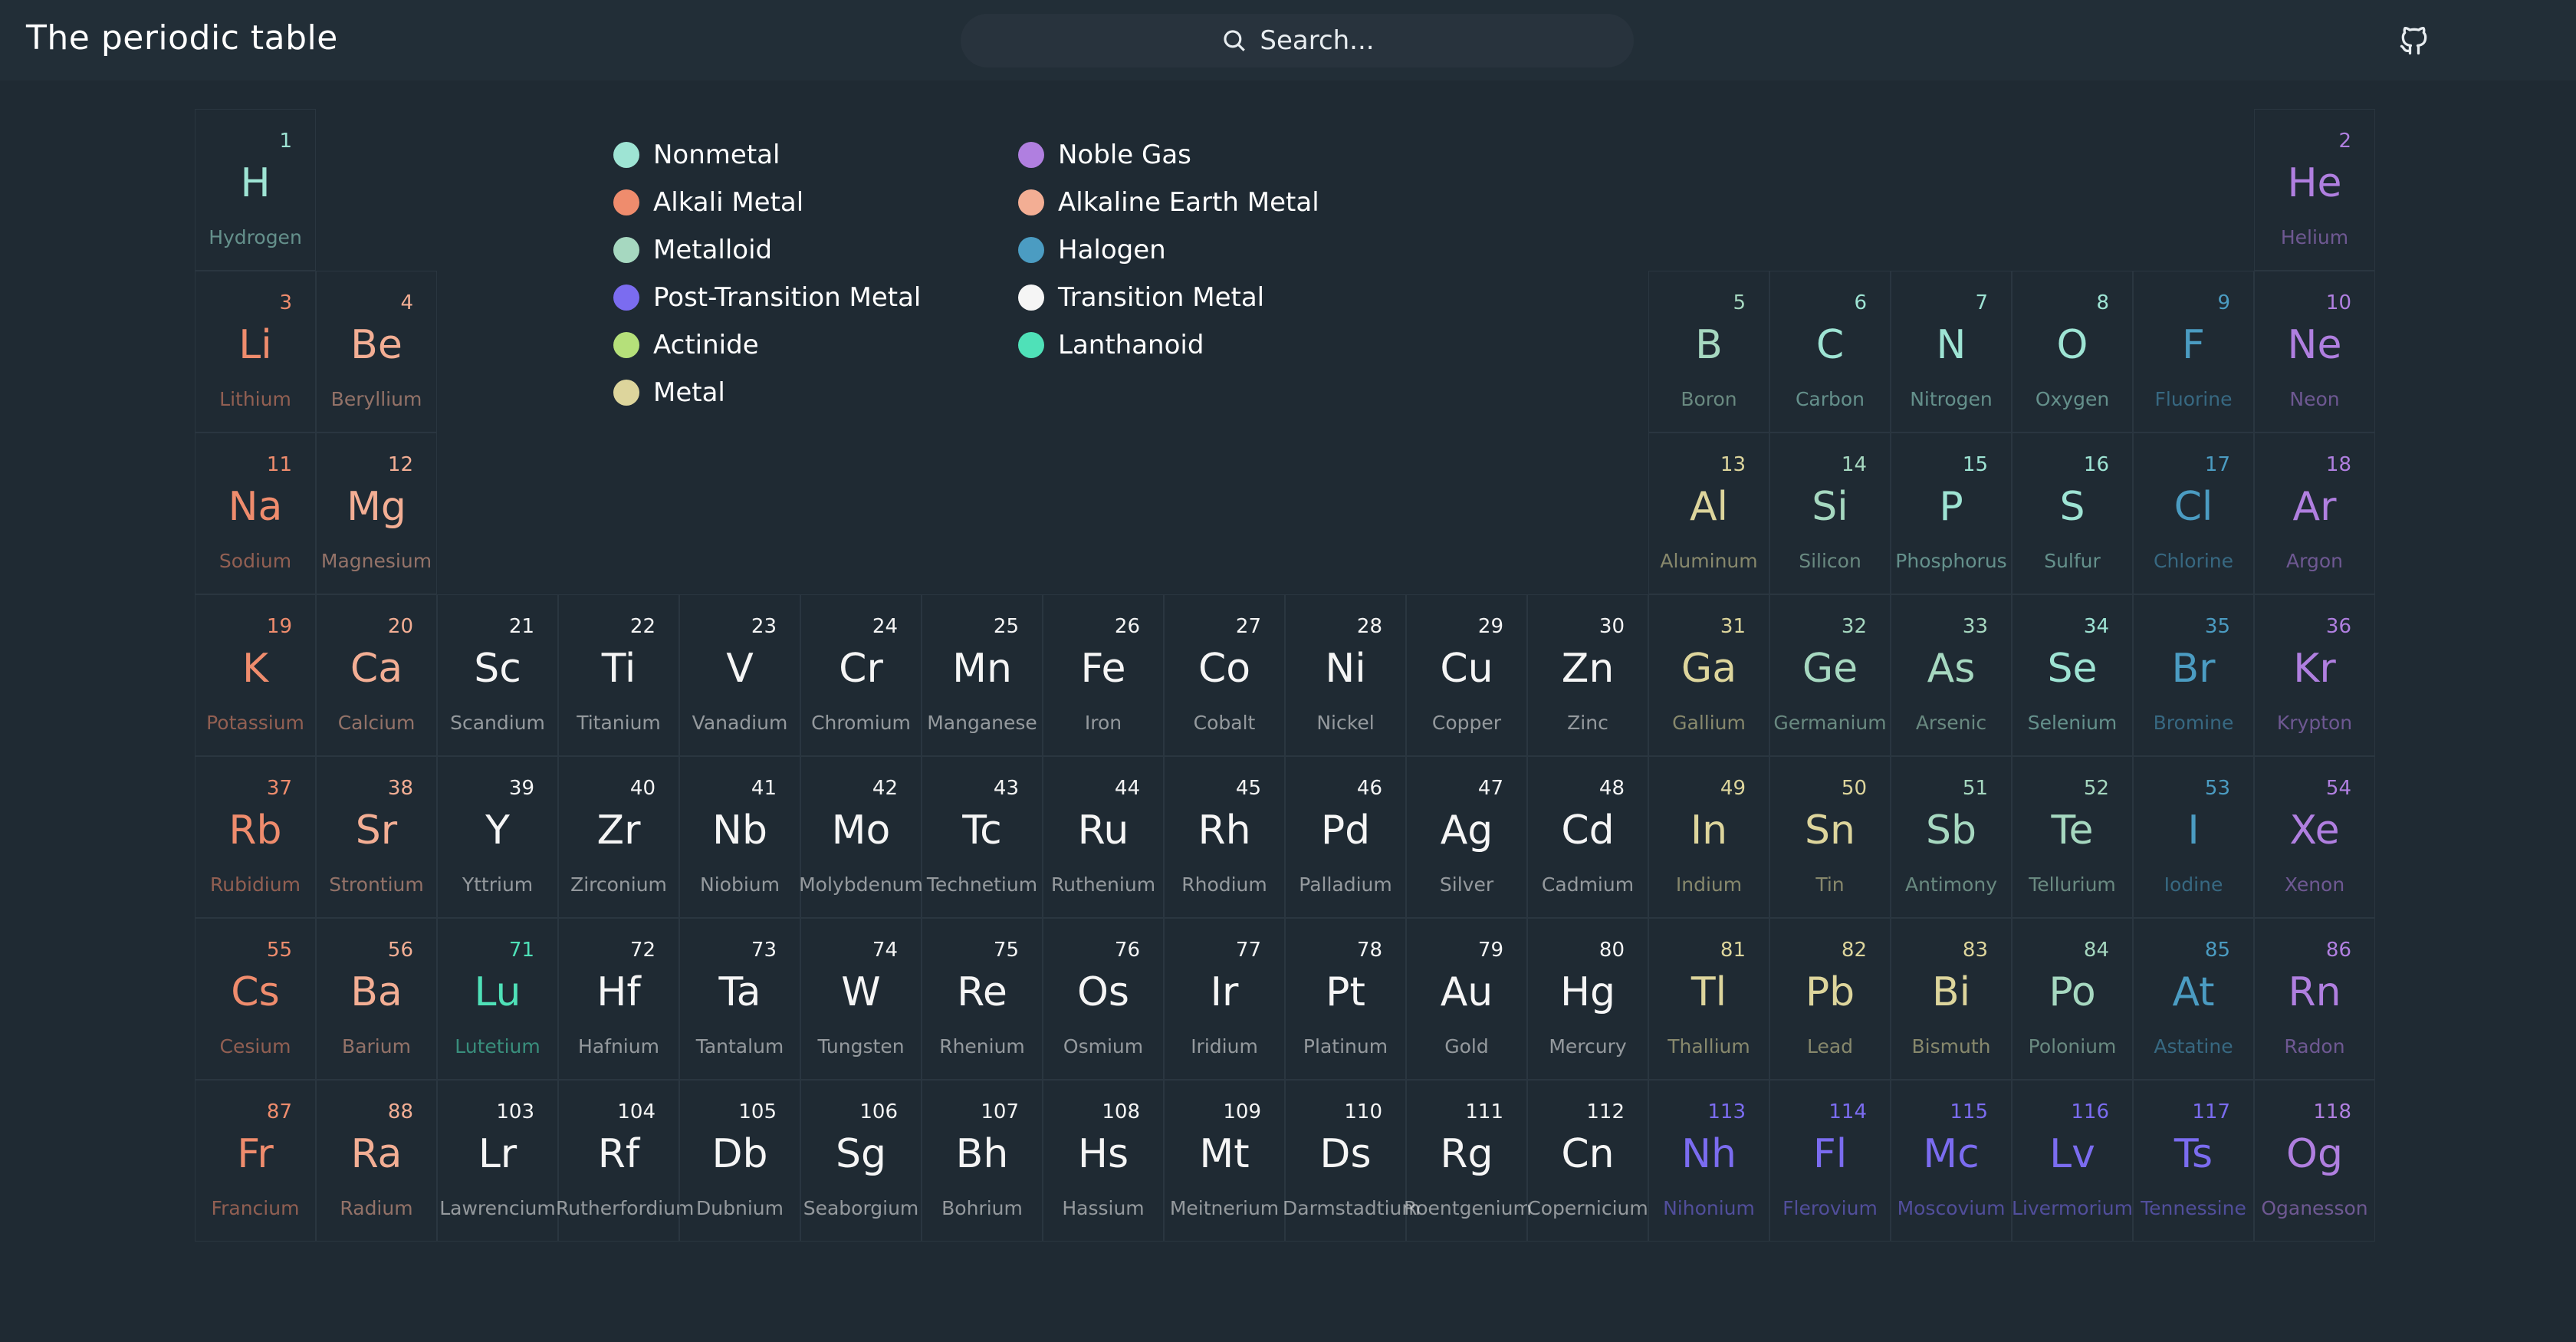 Image resolution: width=2576 pixels, height=1342 pixels. What do you see at coordinates (1466, 837) in the screenshot?
I see `element-cell-ag: 47 Ag Silver` at bounding box center [1466, 837].